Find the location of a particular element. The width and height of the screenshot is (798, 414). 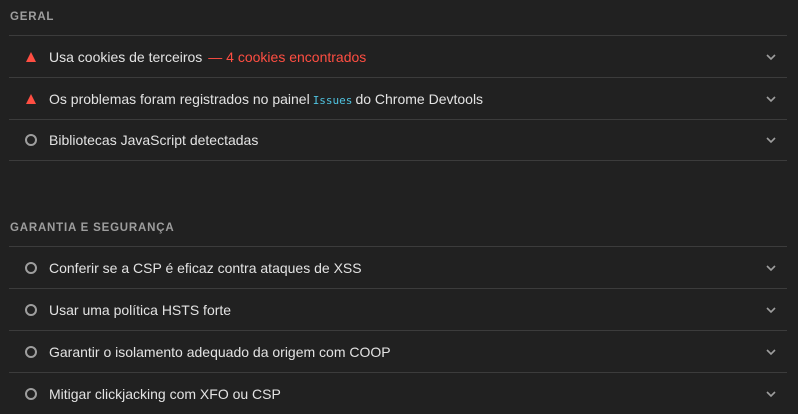

audit-title: Os problemas foram registrados no painel is located at coordinates (179, 98).